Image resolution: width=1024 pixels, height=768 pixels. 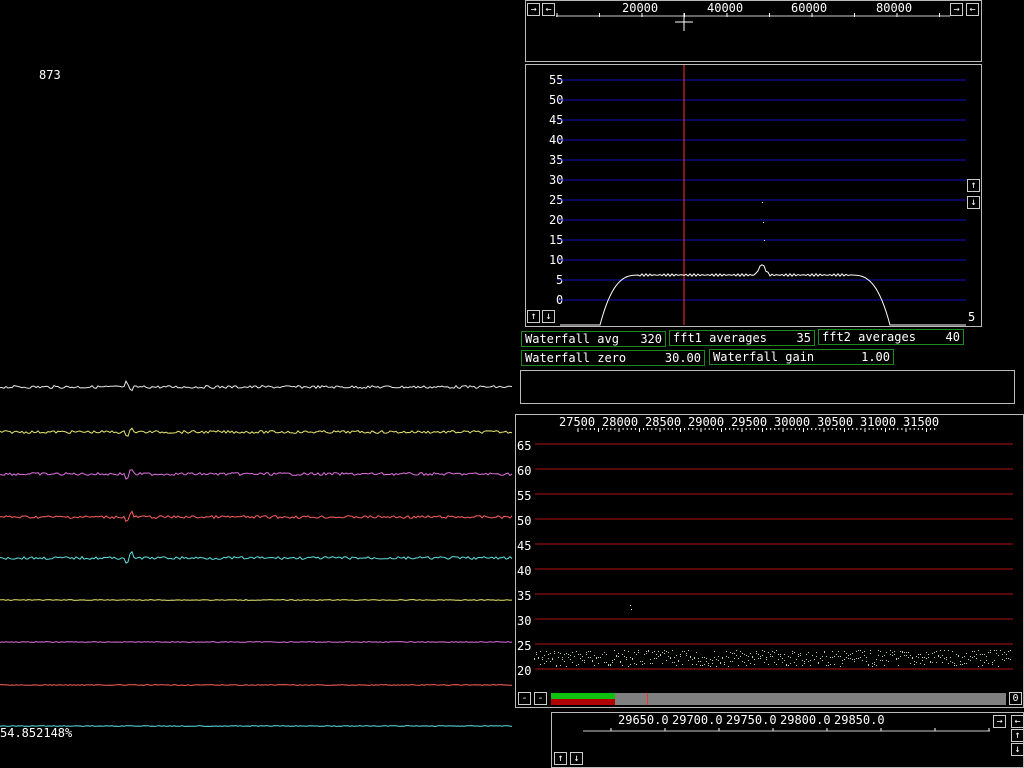 I want to click on fft2-averages-field: fft2 averages 40, so click(x=891, y=337).